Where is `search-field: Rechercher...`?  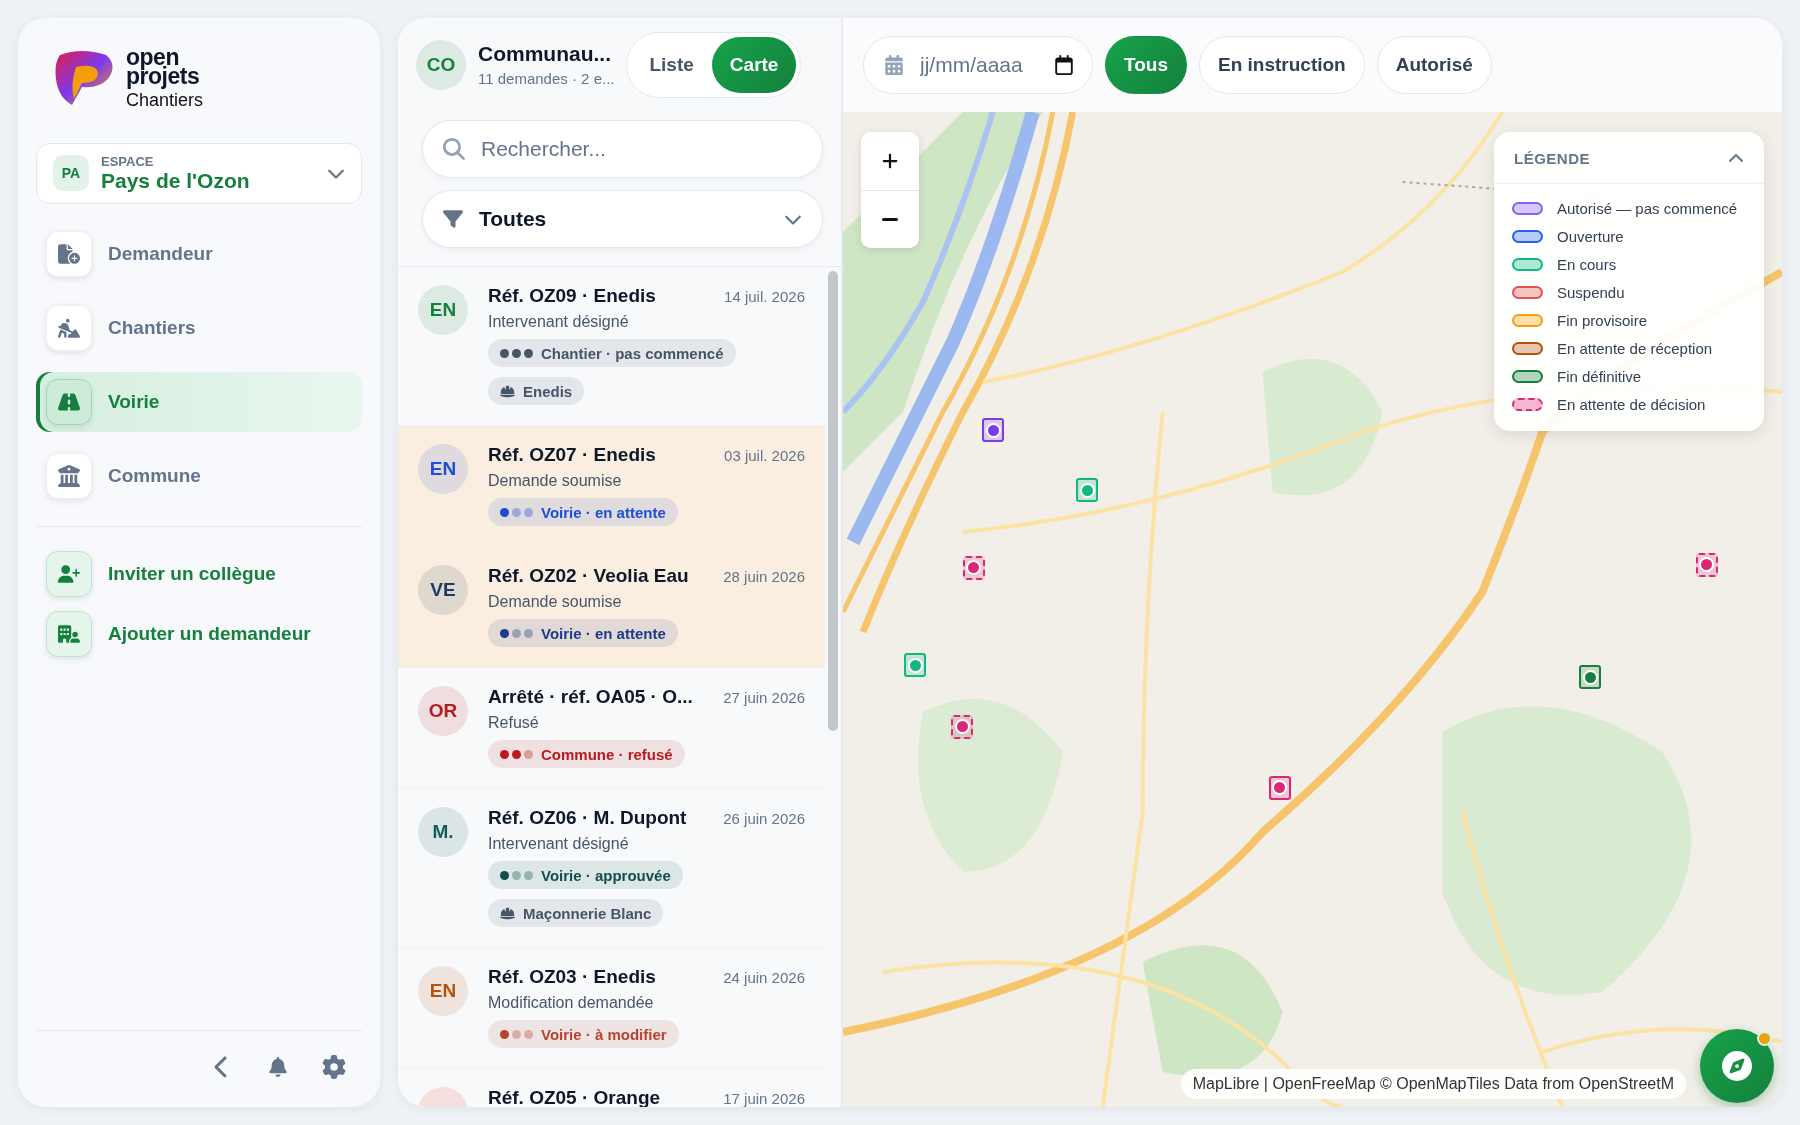
search-field: Rechercher... is located at coordinates (640, 149).